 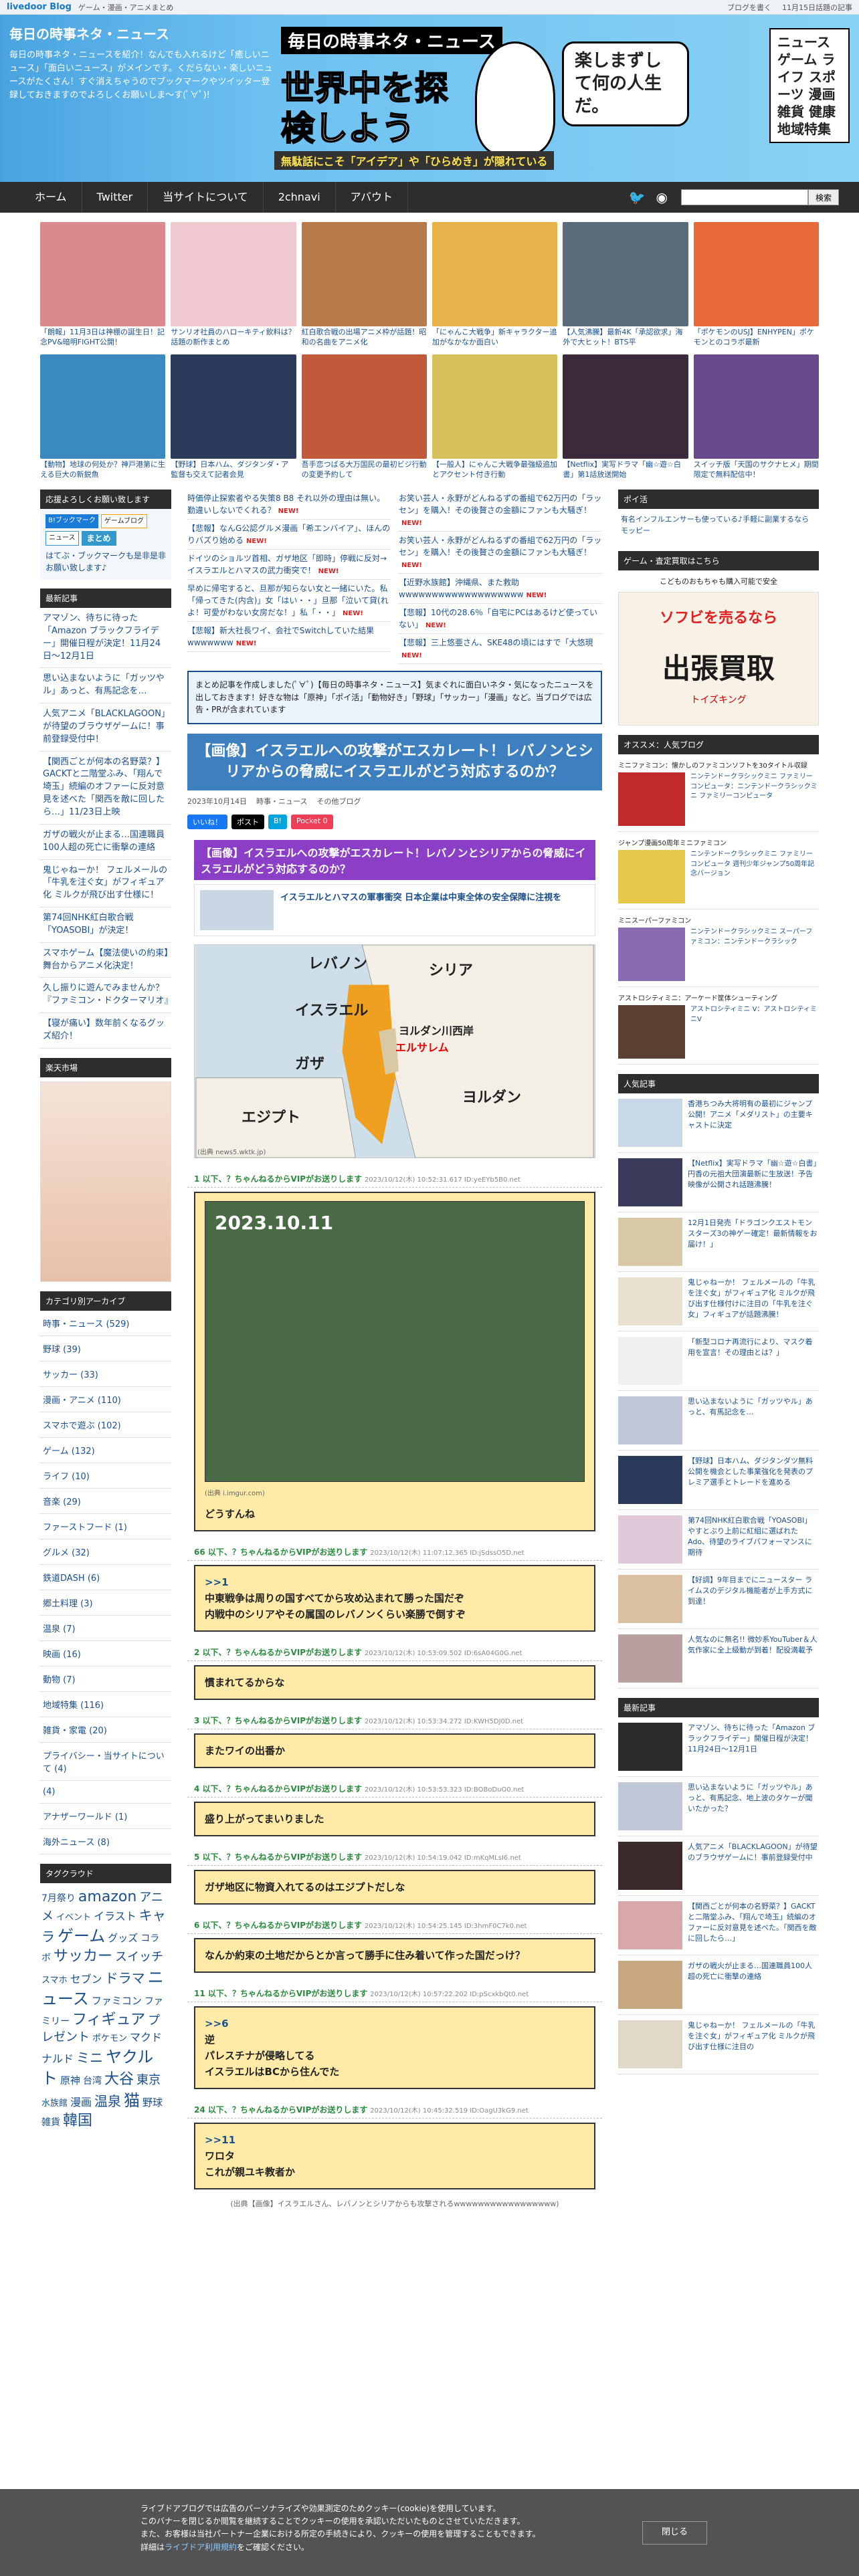 What do you see at coordinates (625, 286) in the screenshot?
I see `thumb-card: 【人気沸騰】最新4K「承認欲求」海外で大ヒット！BTS平` at bounding box center [625, 286].